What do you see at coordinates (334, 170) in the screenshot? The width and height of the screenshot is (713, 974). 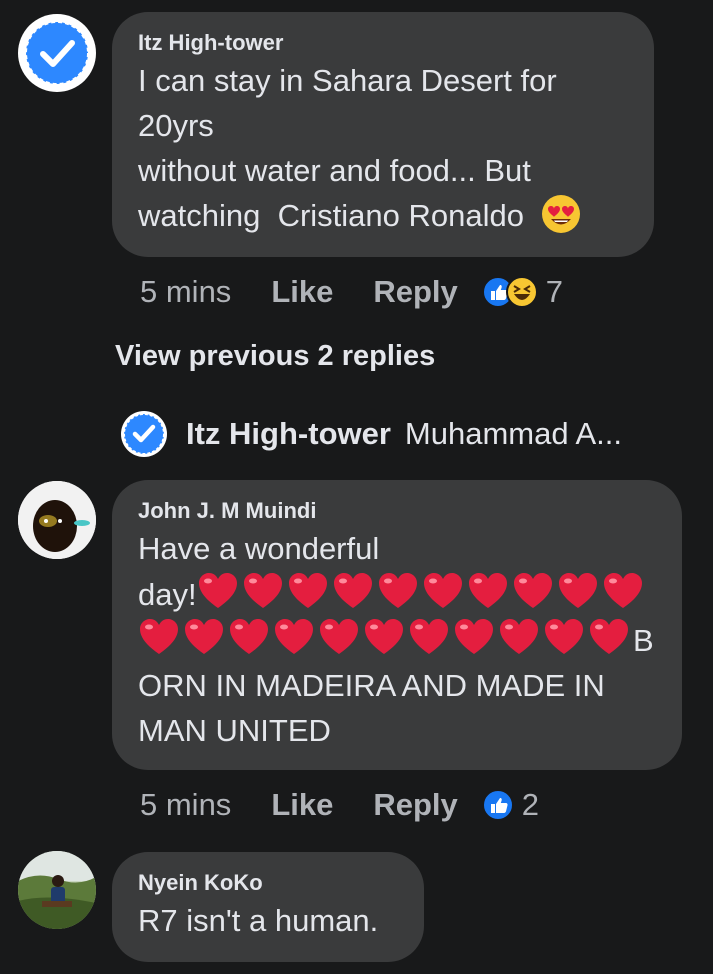 I see `comment-line: without water and food... But` at bounding box center [334, 170].